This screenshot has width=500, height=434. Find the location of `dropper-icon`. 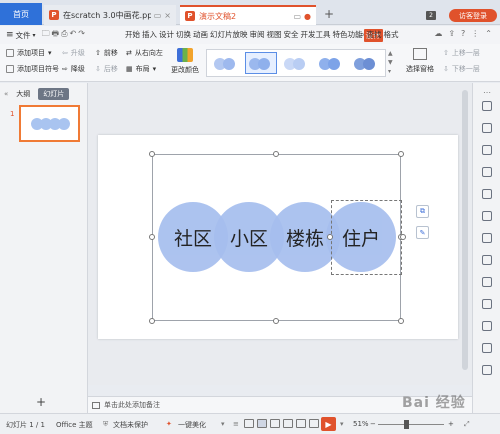

dropper-icon is located at coordinates (487, 194).